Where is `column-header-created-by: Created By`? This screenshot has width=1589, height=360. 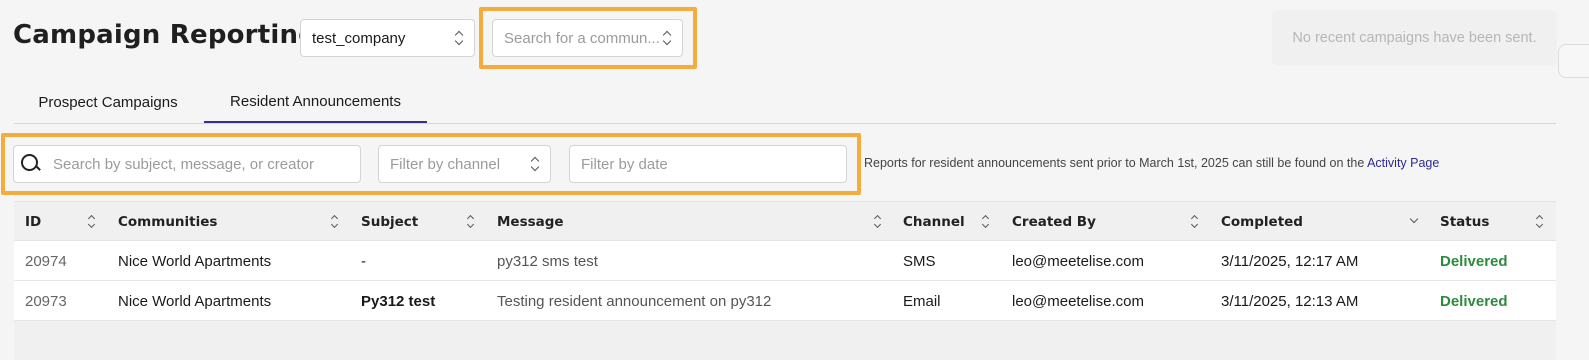 column-header-created-by: Created By is located at coordinates (1054, 222).